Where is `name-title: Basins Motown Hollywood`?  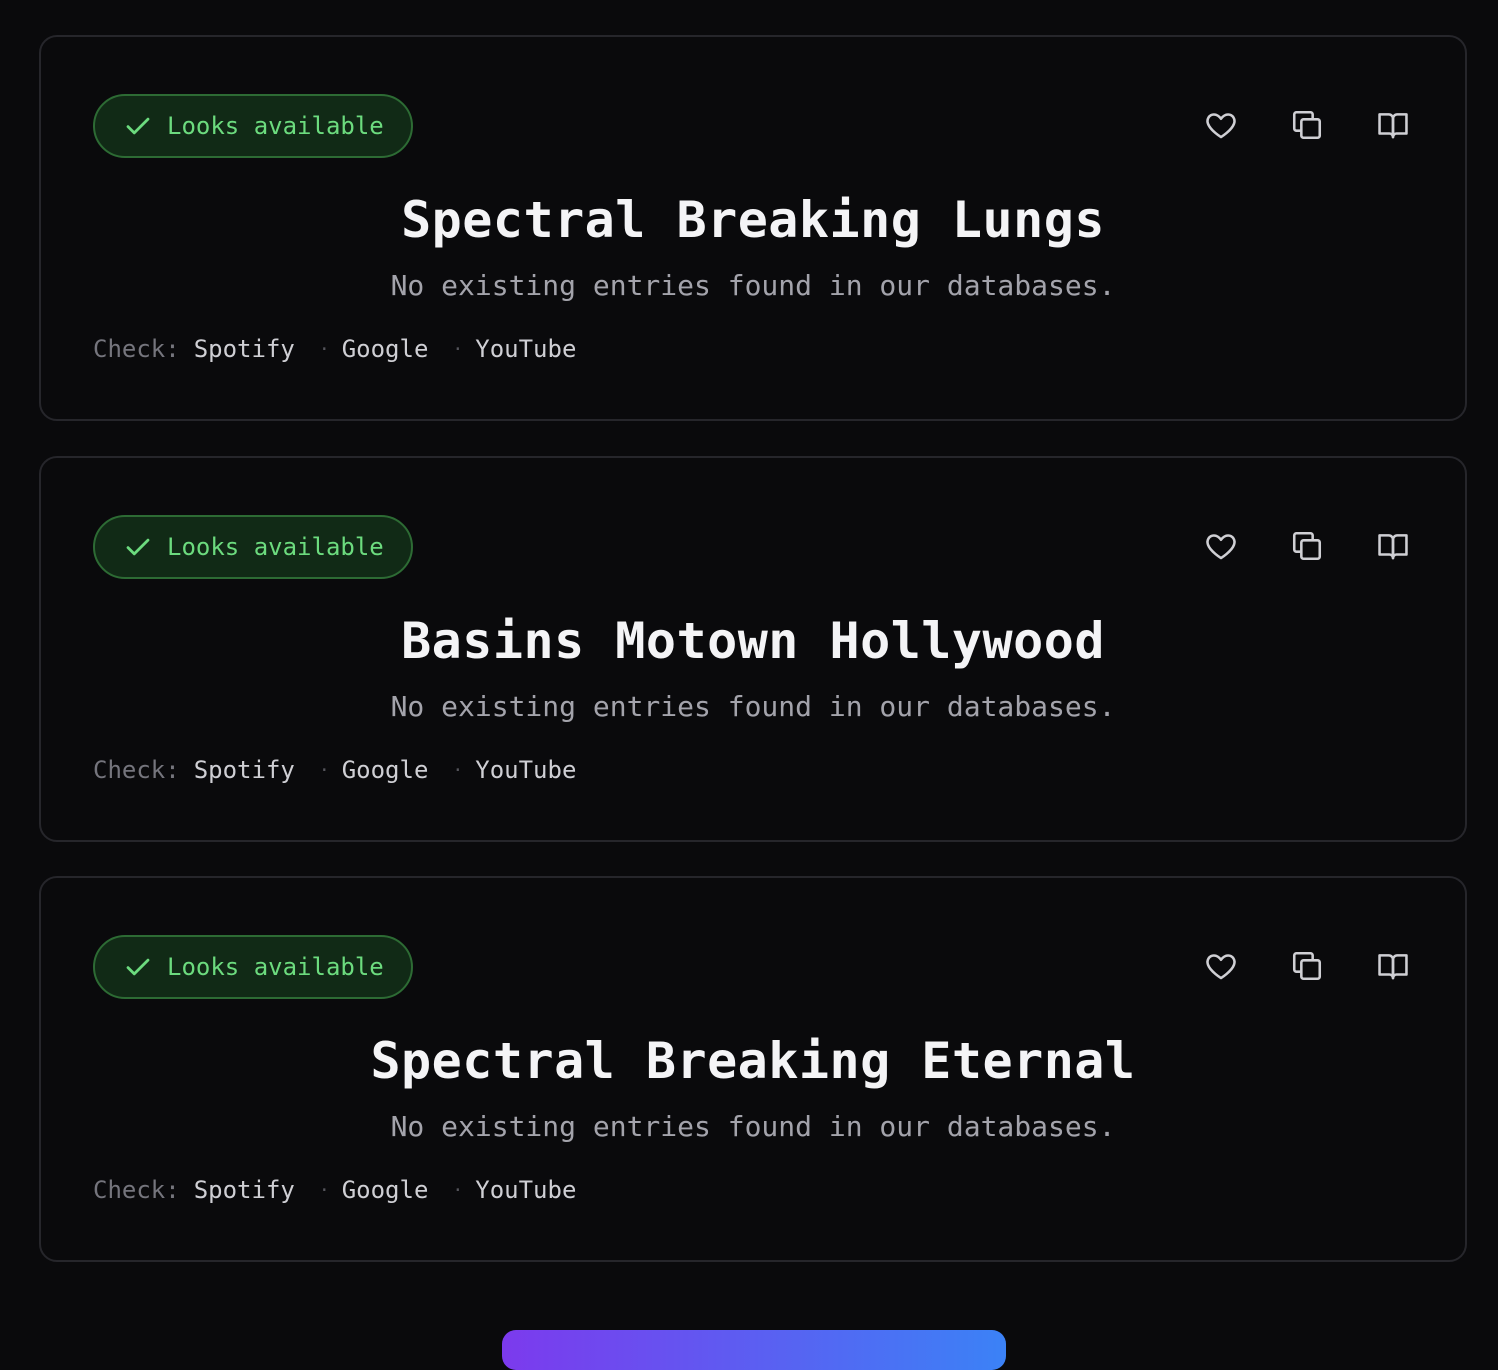
name-title: Basins Motown Hollywood is located at coordinates (753, 641).